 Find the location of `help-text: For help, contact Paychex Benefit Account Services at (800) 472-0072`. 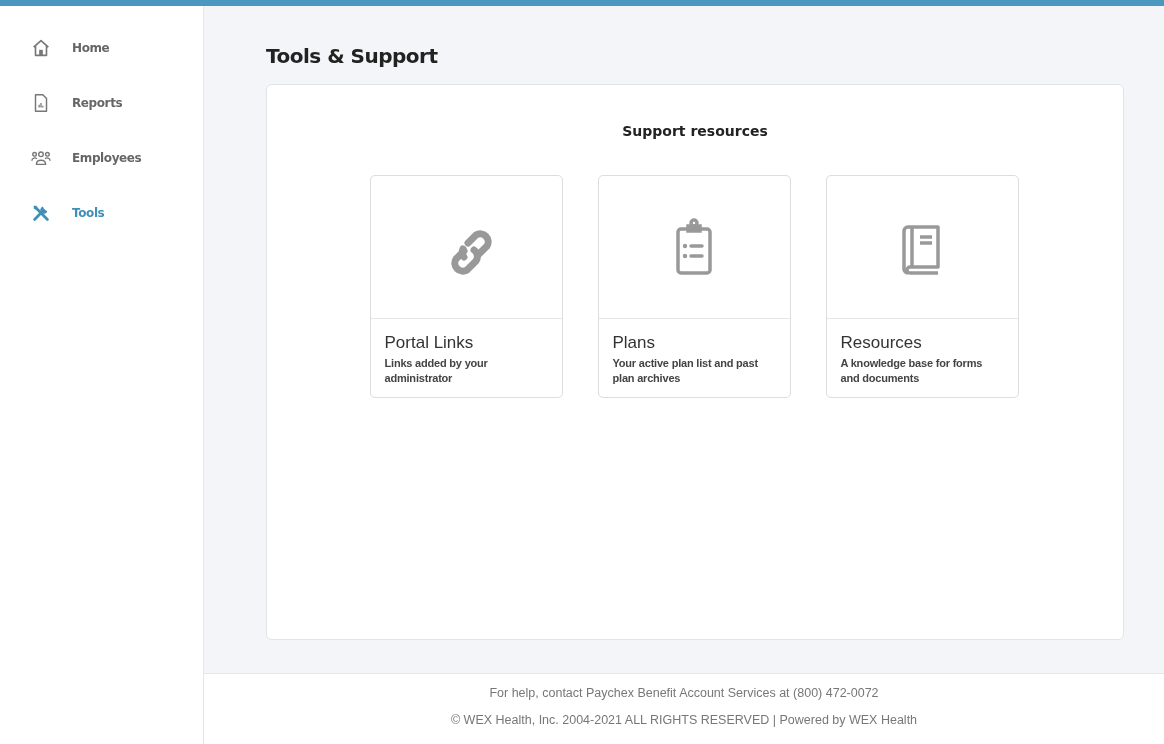

help-text: For help, contact Paychex Benefit Account Services at (800) 472-0072 is located at coordinates (684, 693).